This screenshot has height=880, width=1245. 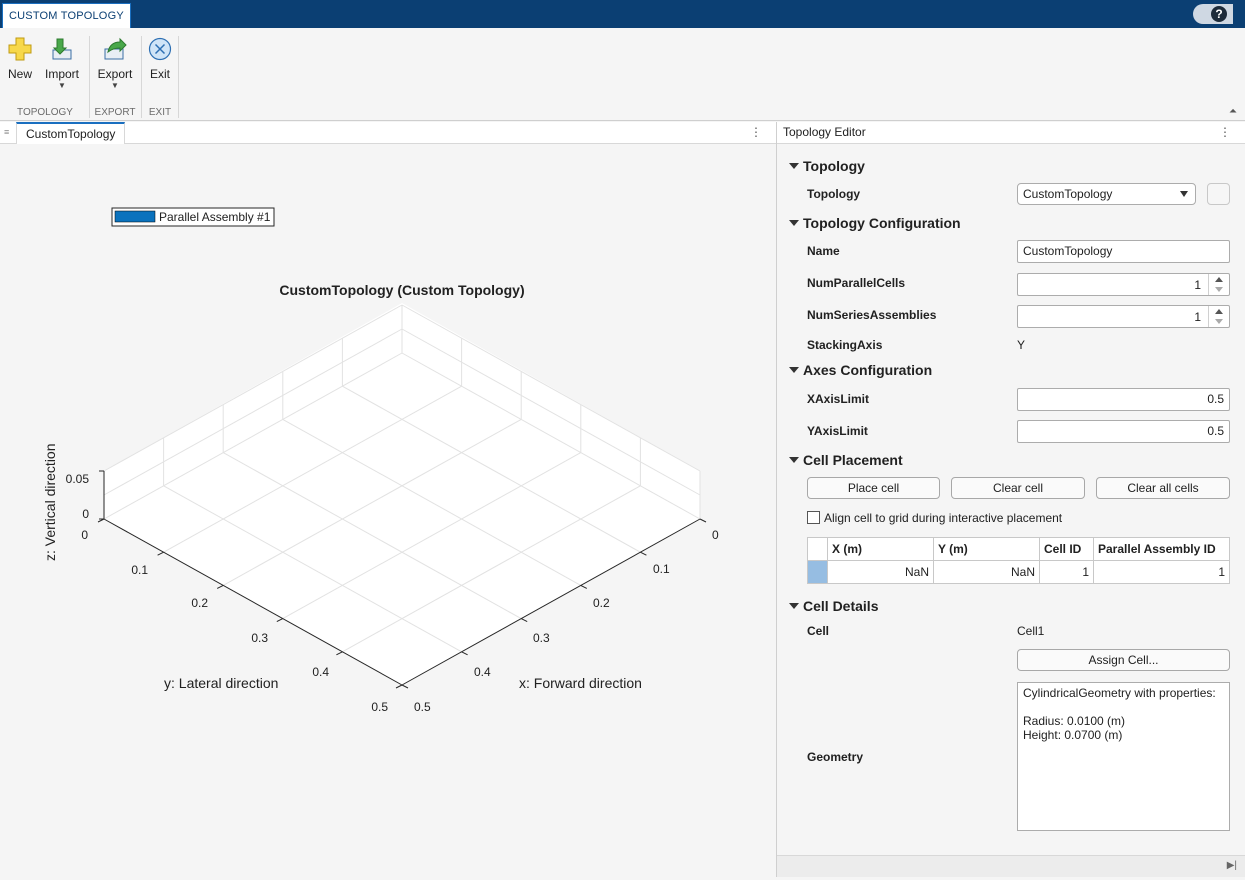 What do you see at coordinates (6, 132) in the screenshot?
I see `grip-icon: ≡` at bounding box center [6, 132].